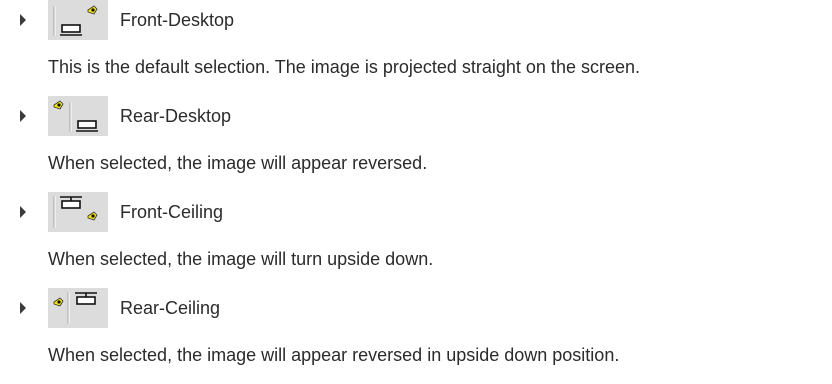 The height and width of the screenshot is (384, 832). I want to click on projector-front-desktop-icon, so click(78, 20).